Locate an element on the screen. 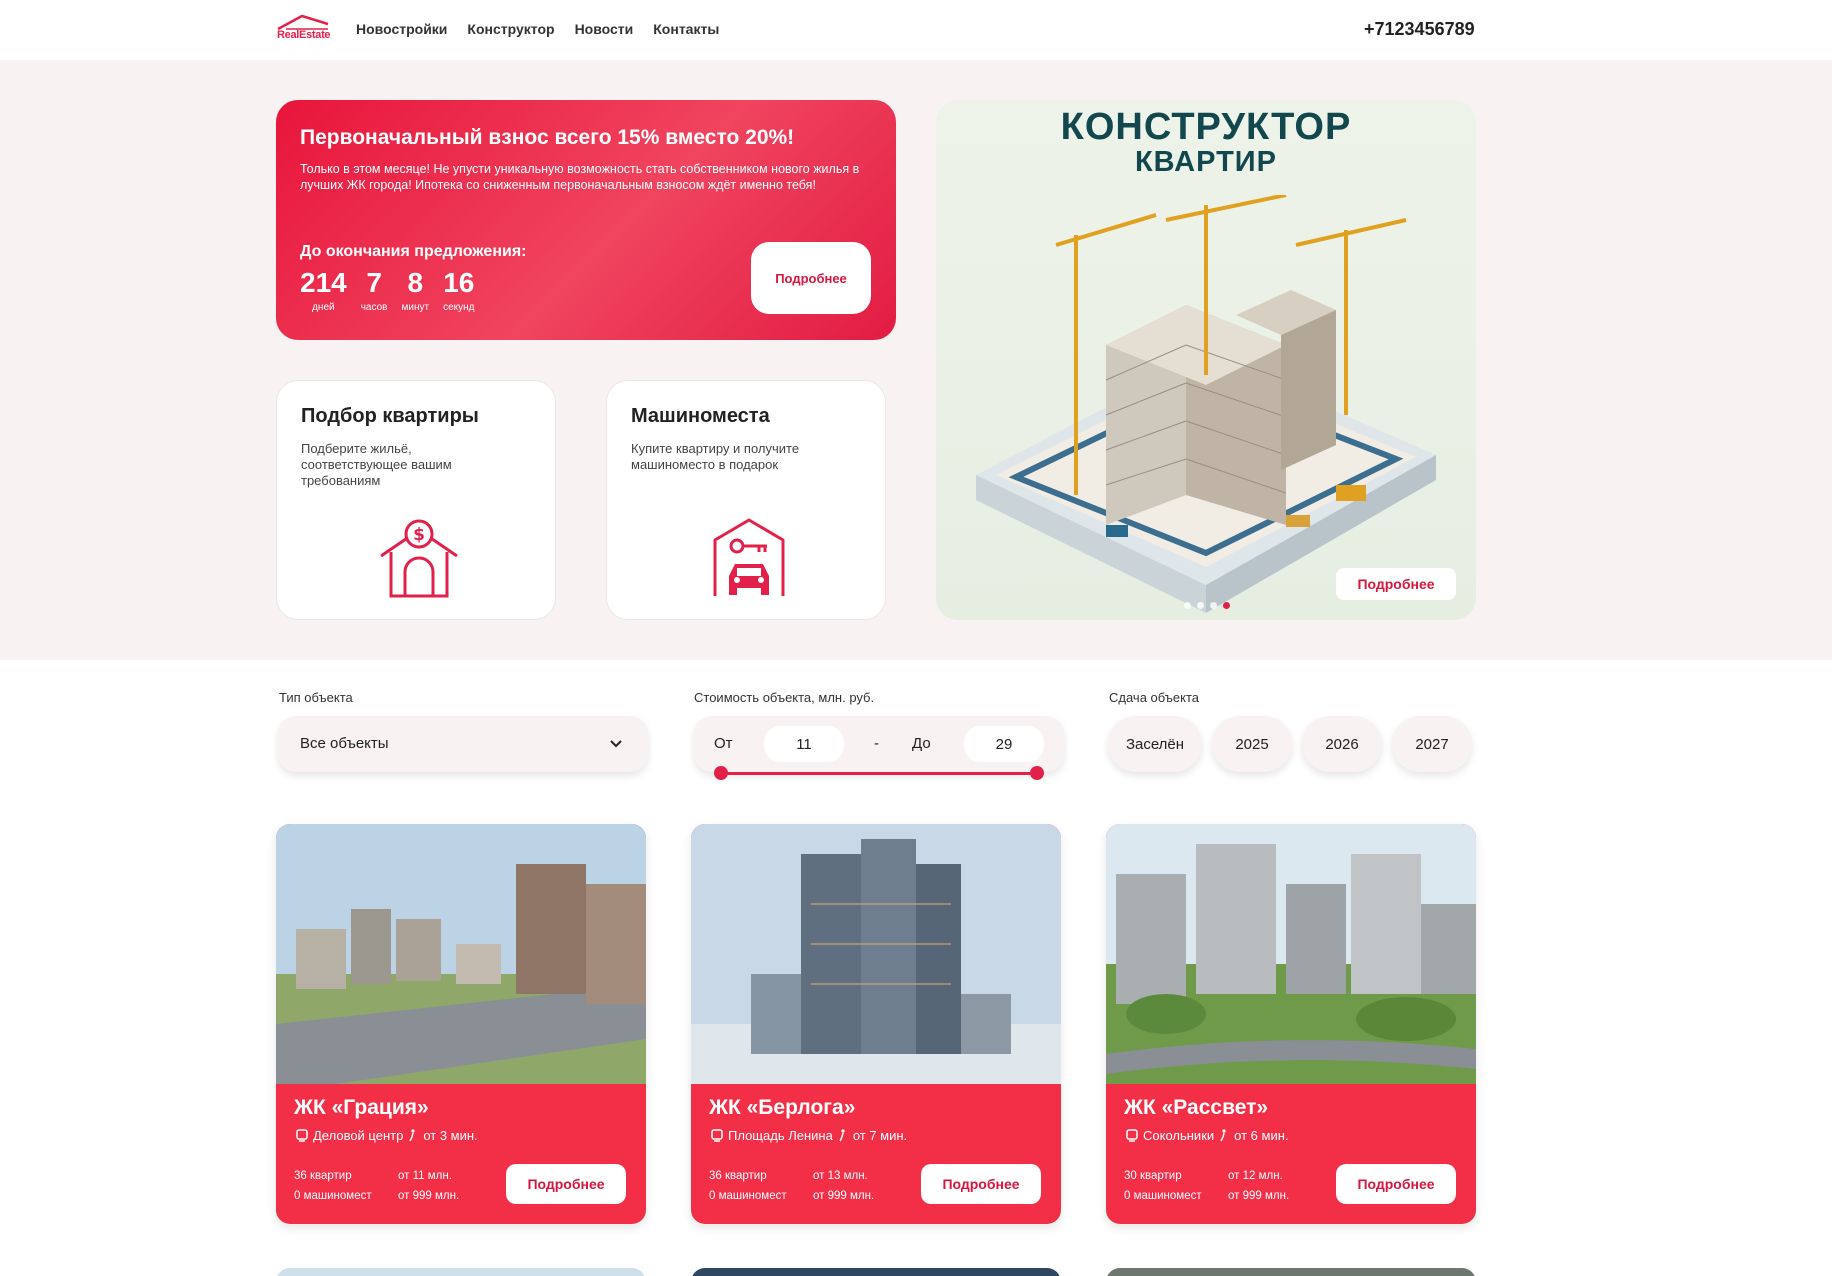 The image size is (1832, 1276). carousel-dots is located at coordinates (1207, 605).